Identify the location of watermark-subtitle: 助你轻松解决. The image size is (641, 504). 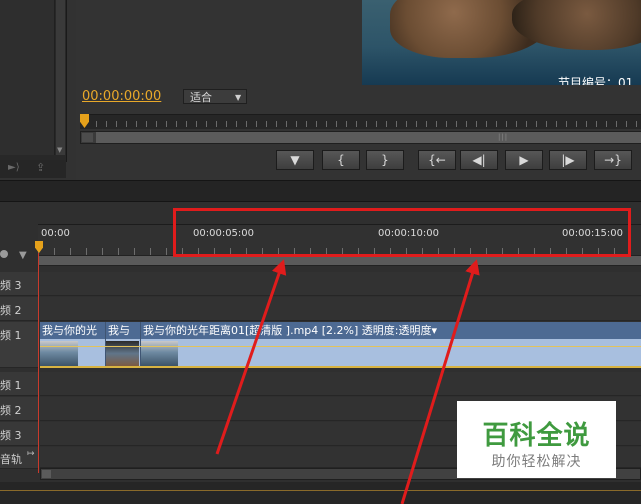
(536, 462).